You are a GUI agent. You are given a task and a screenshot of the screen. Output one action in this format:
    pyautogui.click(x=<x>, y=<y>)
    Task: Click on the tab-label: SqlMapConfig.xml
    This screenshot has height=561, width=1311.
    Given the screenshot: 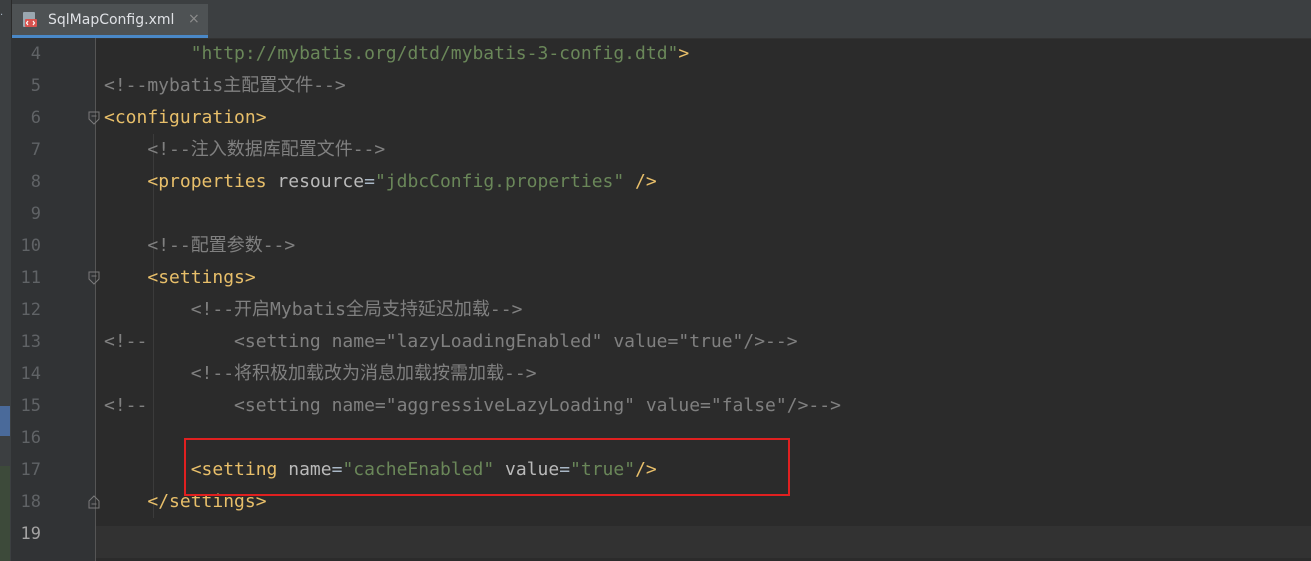 What is the action you would take?
    pyautogui.click(x=111, y=20)
    